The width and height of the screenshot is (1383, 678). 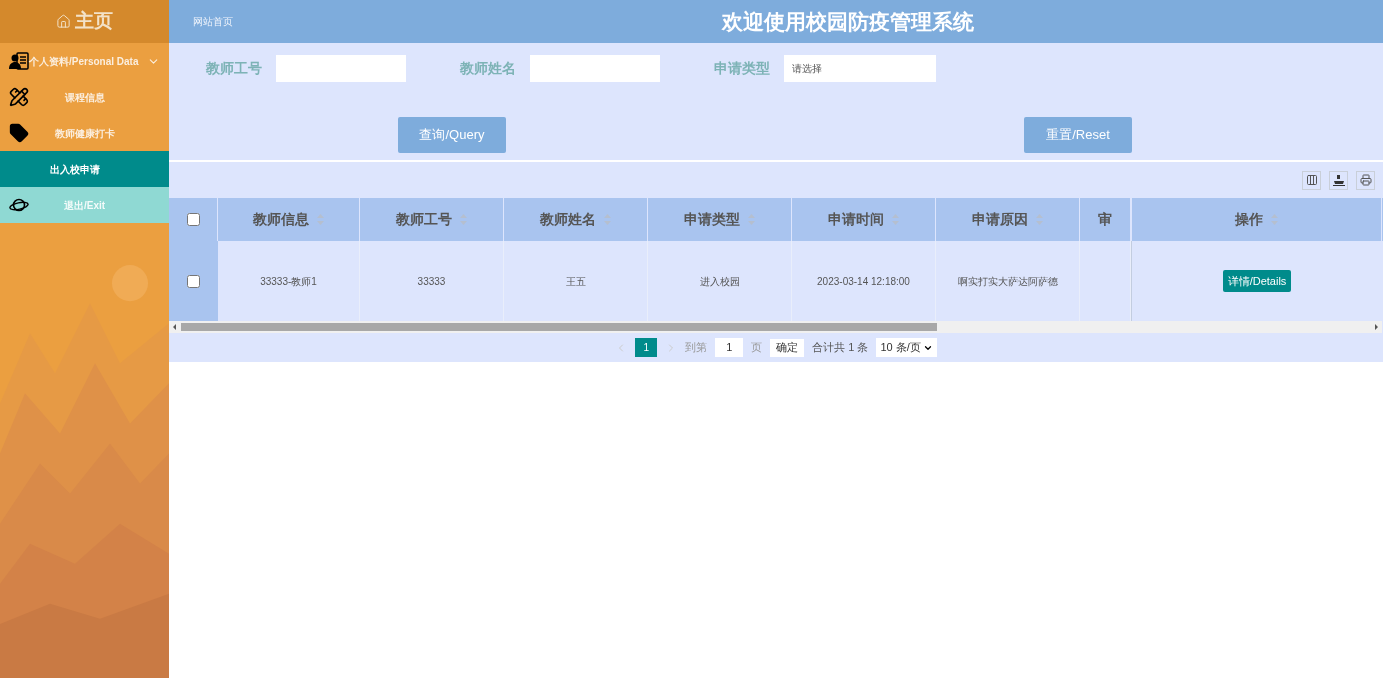 What do you see at coordinates (63, 21) in the screenshot?
I see `home-icon` at bounding box center [63, 21].